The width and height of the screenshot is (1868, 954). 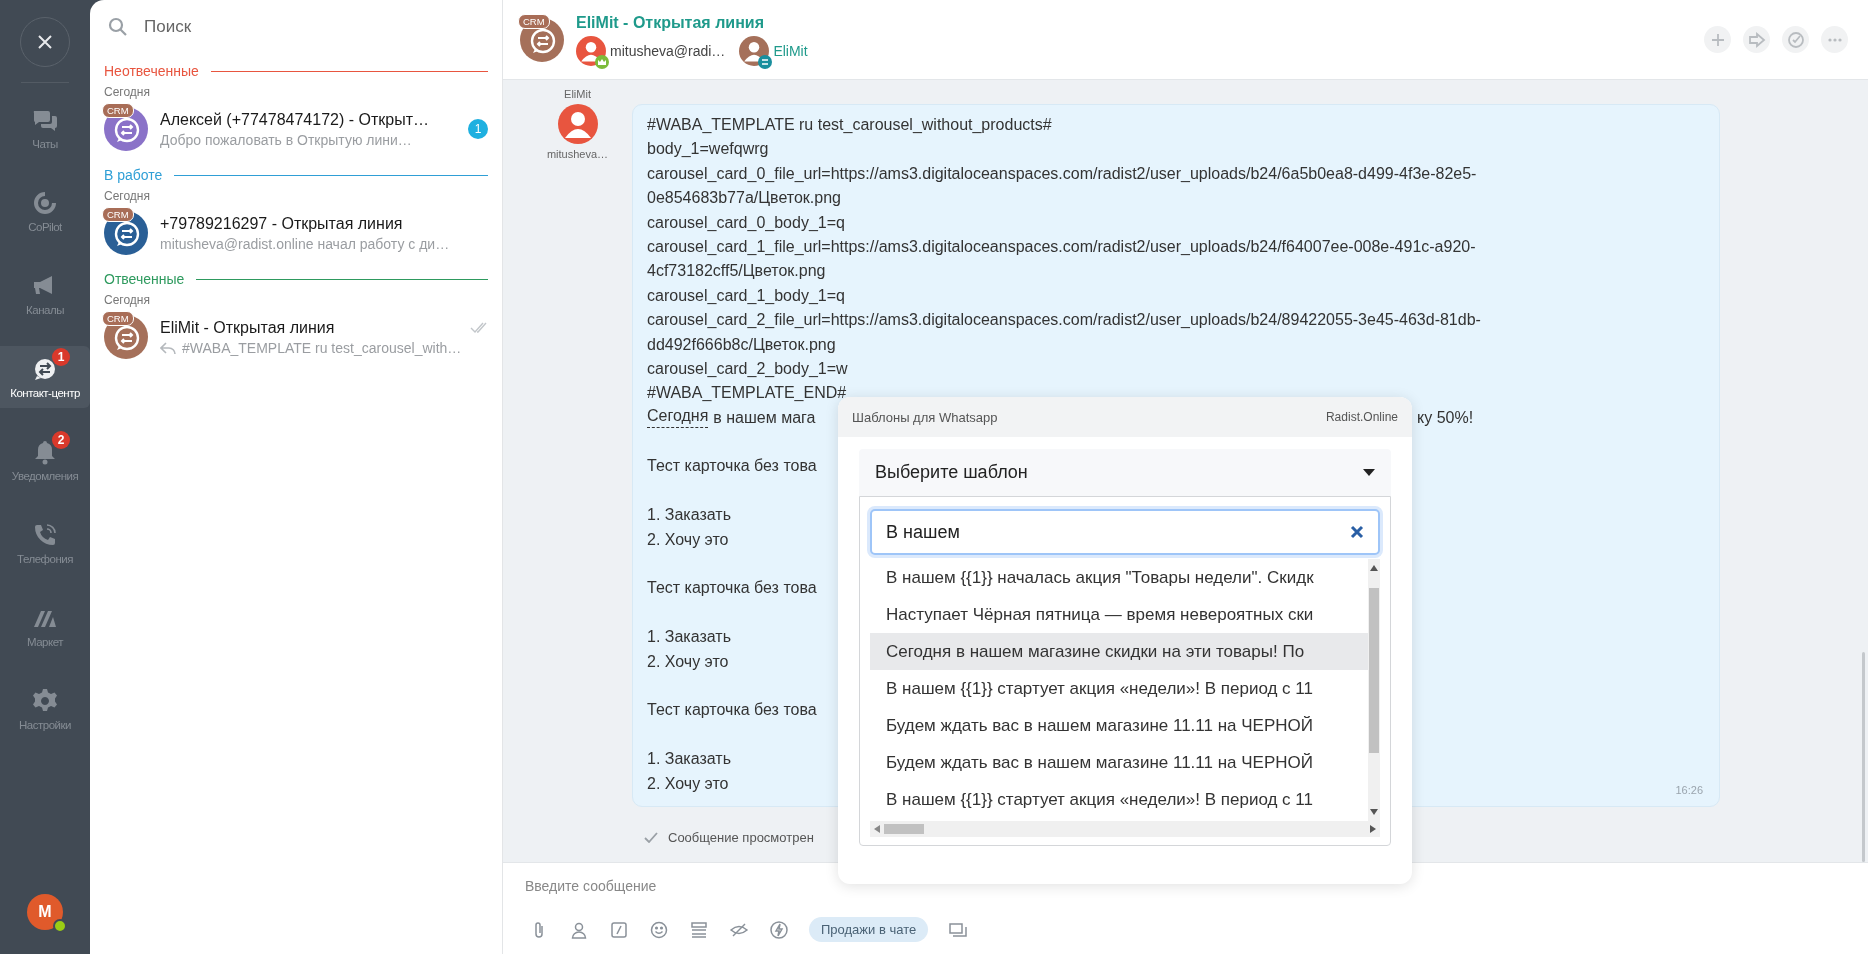 What do you see at coordinates (779, 929) in the screenshot?
I see `lightning-icon` at bounding box center [779, 929].